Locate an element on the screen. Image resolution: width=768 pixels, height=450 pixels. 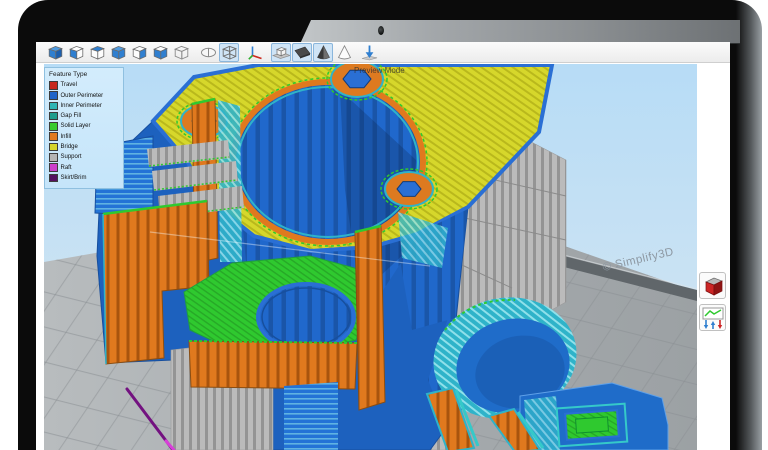
solid-shading-cone-button is located at coordinates (323, 52).